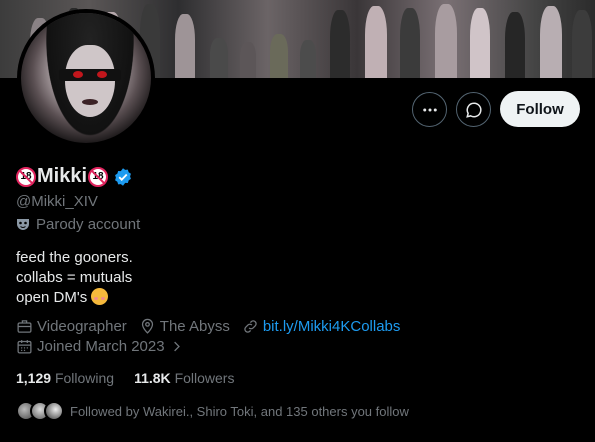 This screenshot has width=595, height=442. I want to click on more-button, so click(429, 109).